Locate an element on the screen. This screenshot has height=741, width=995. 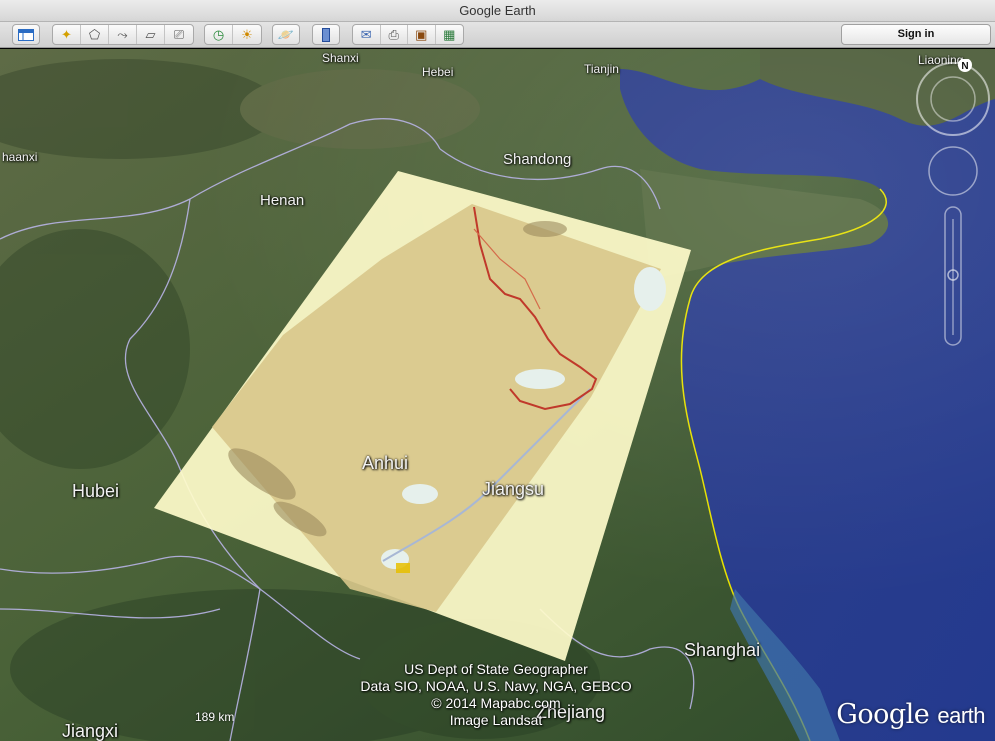
add-tools-group: ✦ ⬠ ⤳ ▱ ⎚ is located at coordinates (123, 34).